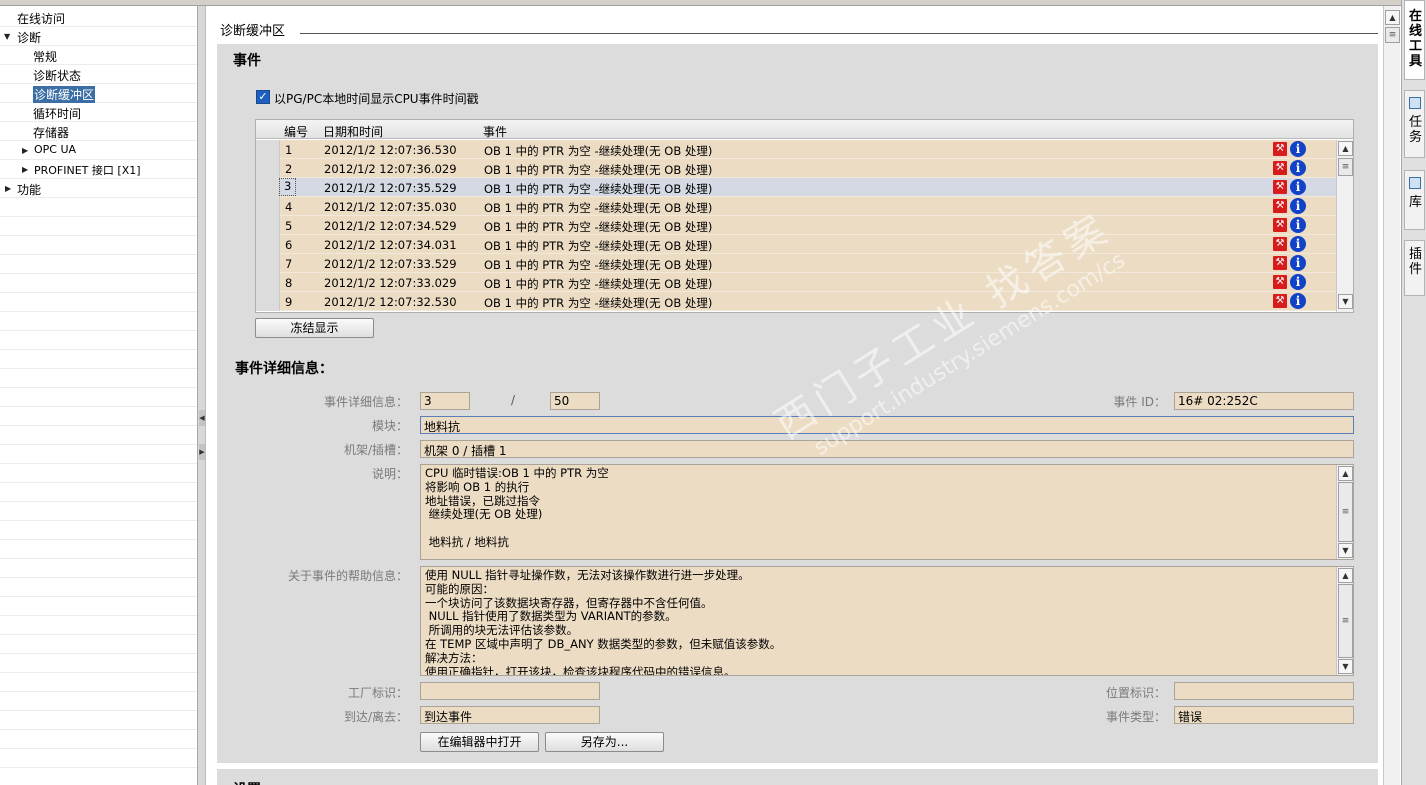 The image size is (1426, 785). Describe the element at coordinates (575, 401) in the screenshot. I see `detail-total-field: 50` at that location.